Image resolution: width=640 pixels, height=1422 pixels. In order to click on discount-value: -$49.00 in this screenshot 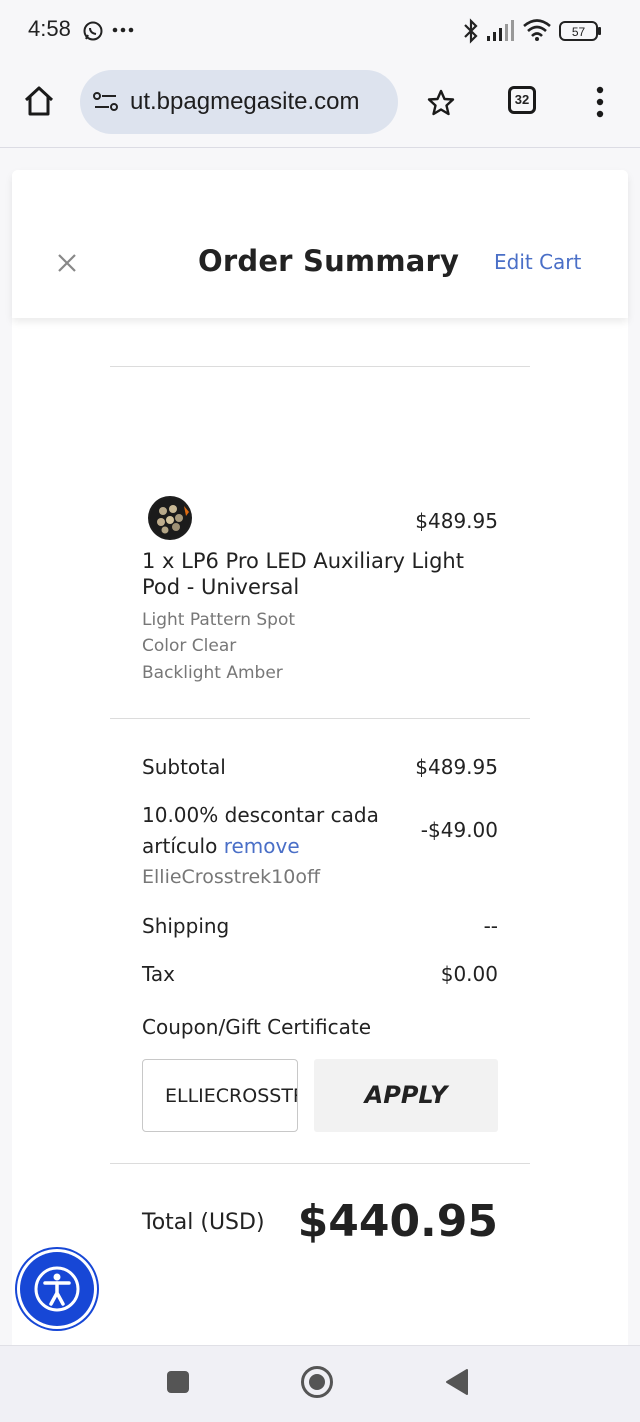, I will do `click(459, 830)`.